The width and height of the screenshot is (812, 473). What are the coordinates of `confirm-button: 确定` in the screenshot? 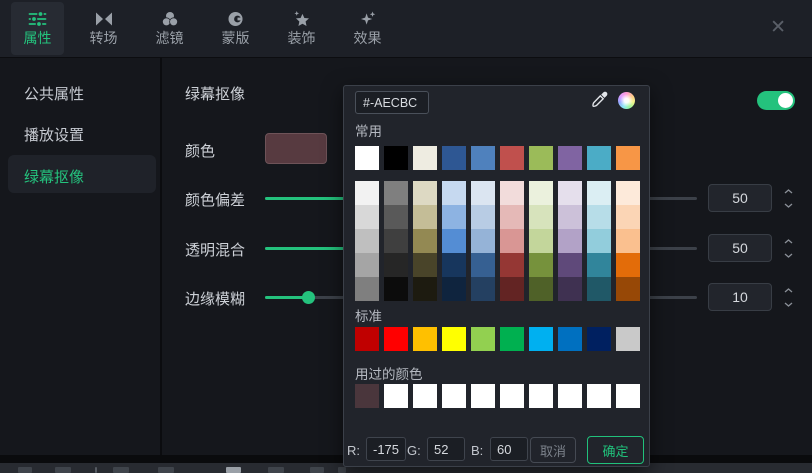 It's located at (615, 450).